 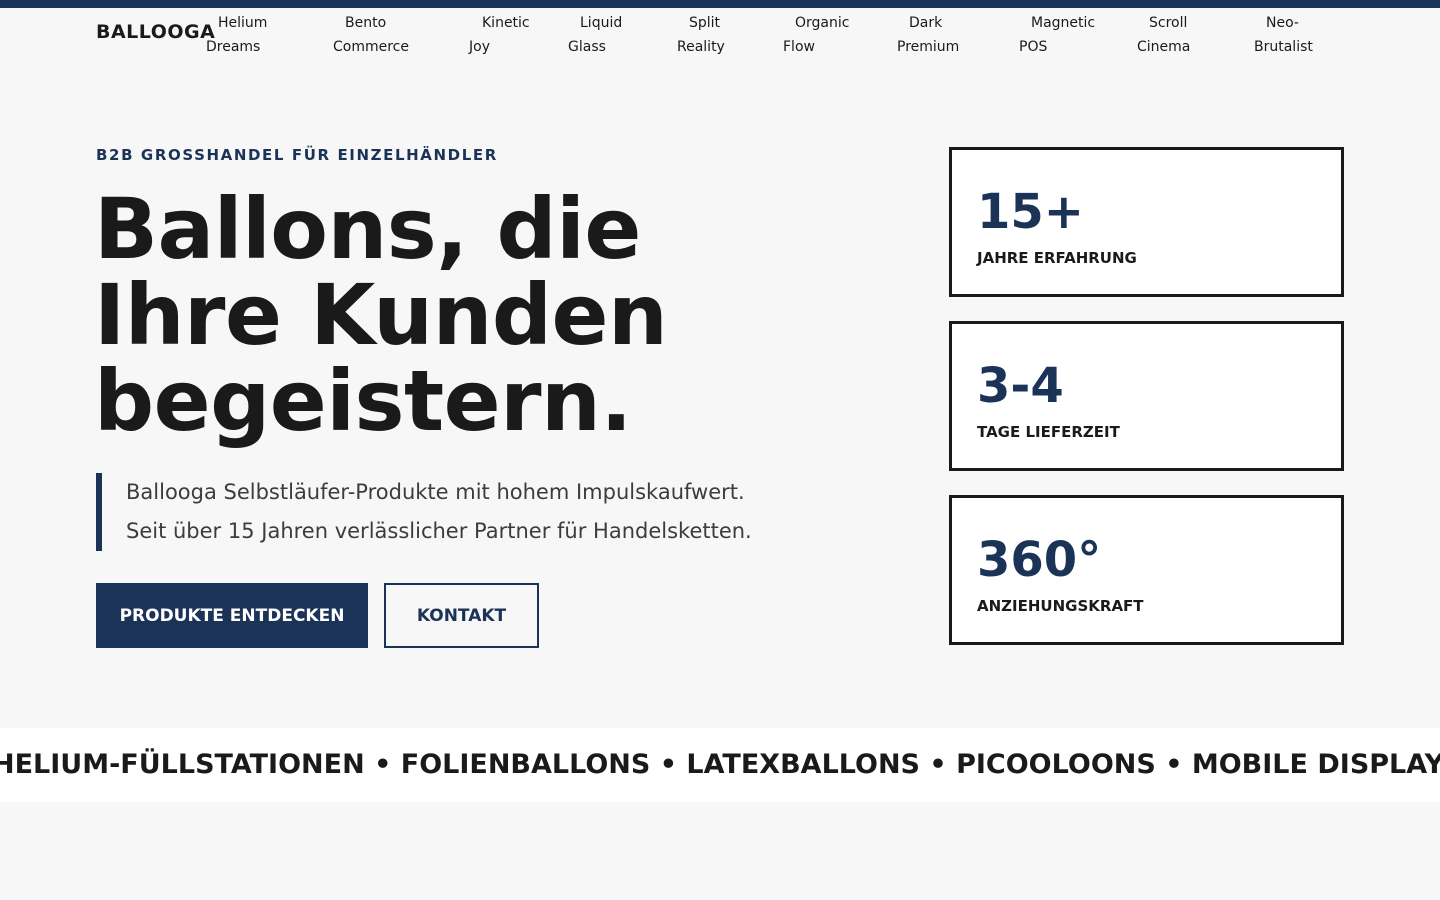 What do you see at coordinates (1163, 35) in the screenshot?
I see `nav-item-scroll-cinema: Scroll Cinema` at bounding box center [1163, 35].